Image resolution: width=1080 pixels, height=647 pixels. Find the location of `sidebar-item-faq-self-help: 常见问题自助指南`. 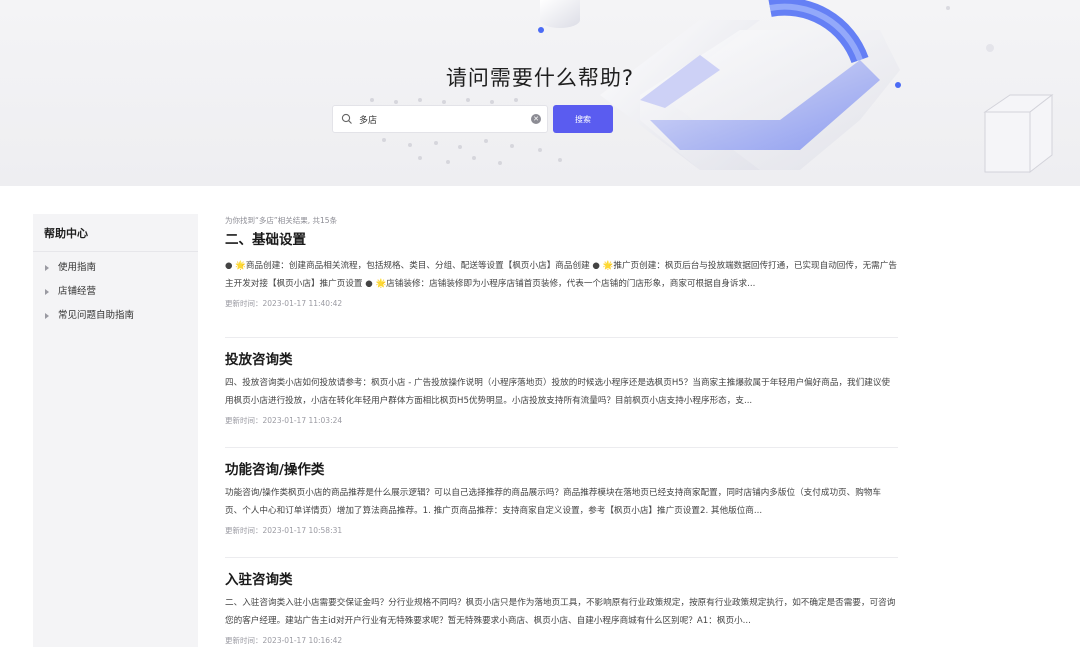

sidebar-item-faq-self-help: 常见问题自助指南 is located at coordinates (115, 316).